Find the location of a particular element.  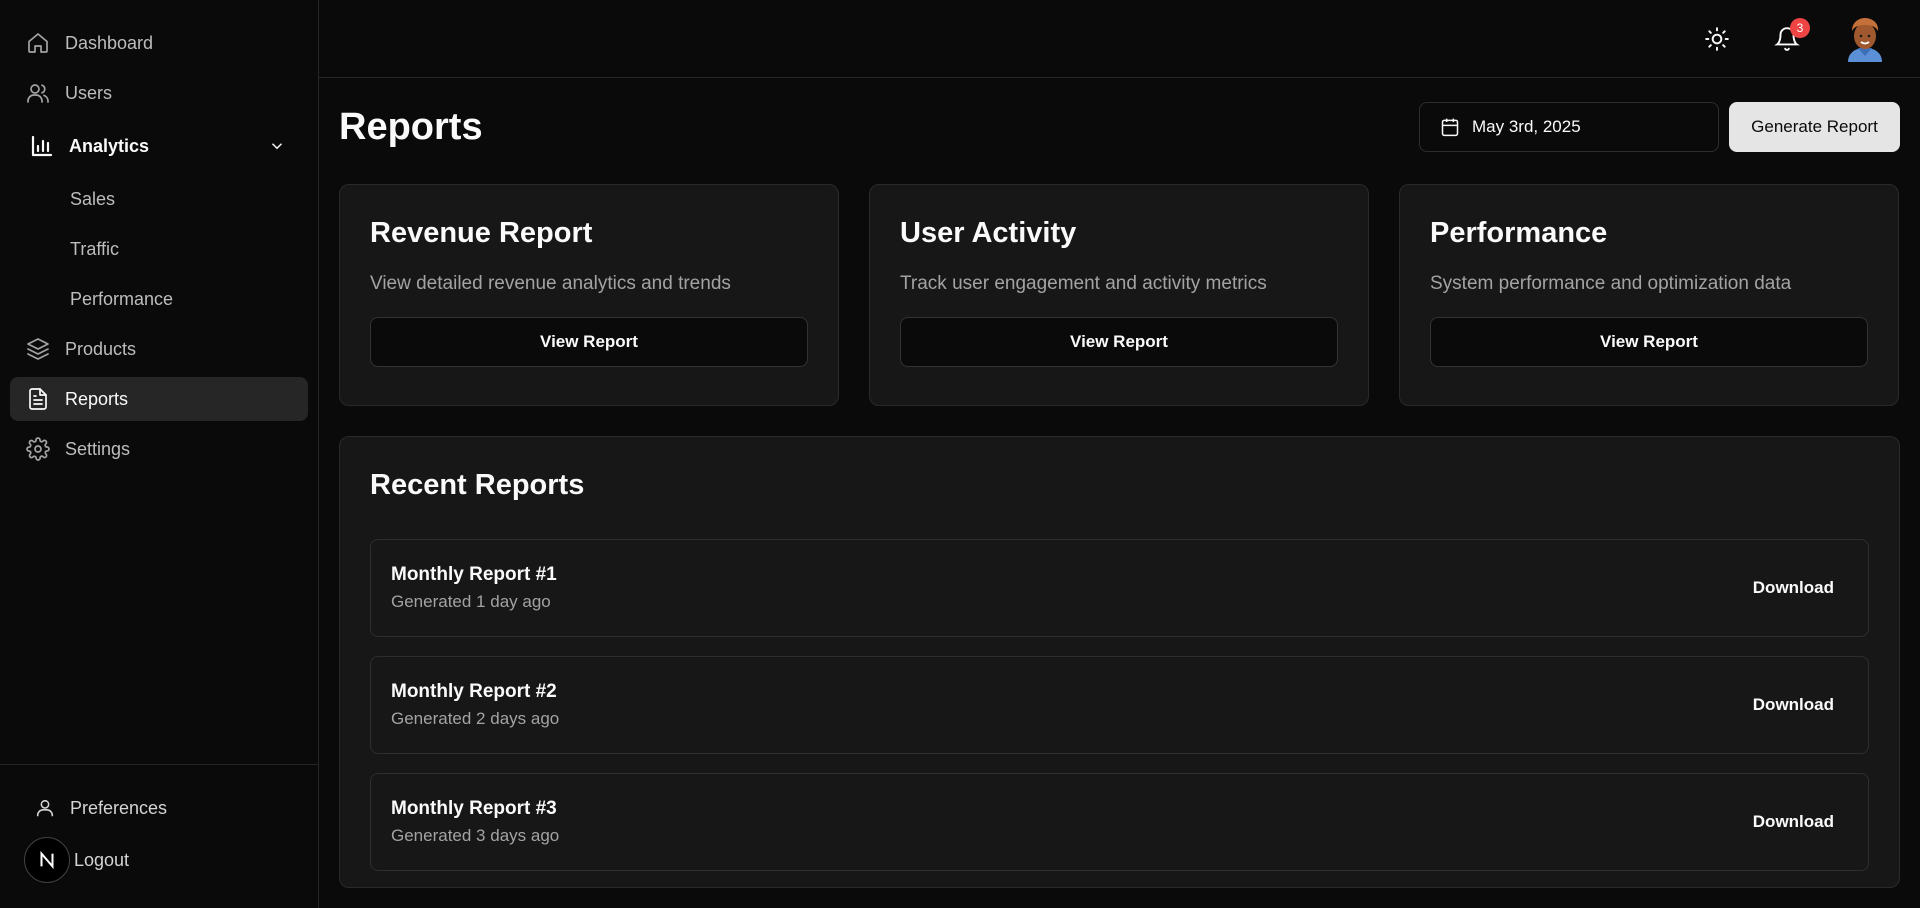

report-info: Monthly Report #3 Generated 3 days ago is located at coordinates (1072, 822).